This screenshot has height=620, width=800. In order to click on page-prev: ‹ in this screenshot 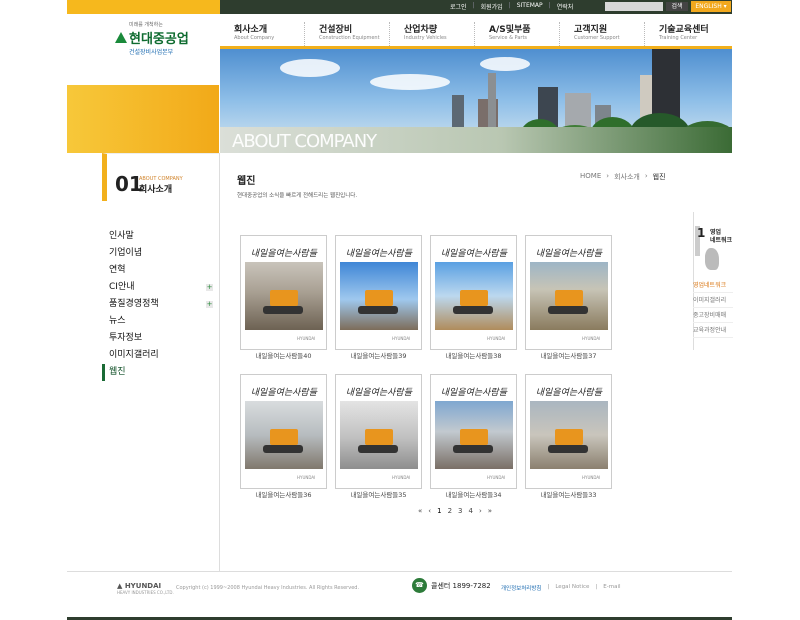, I will do `click(429, 511)`.